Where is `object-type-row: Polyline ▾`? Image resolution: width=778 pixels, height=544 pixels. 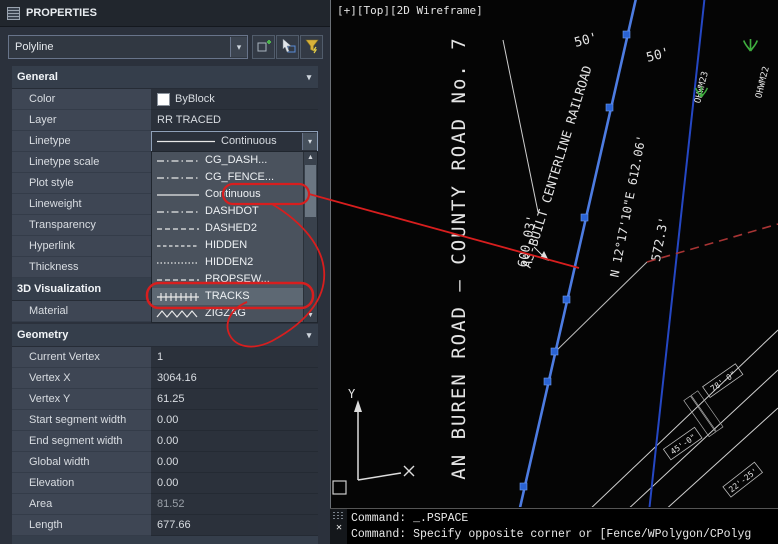 object-type-row: Polyline ▾ is located at coordinates (165, 46).